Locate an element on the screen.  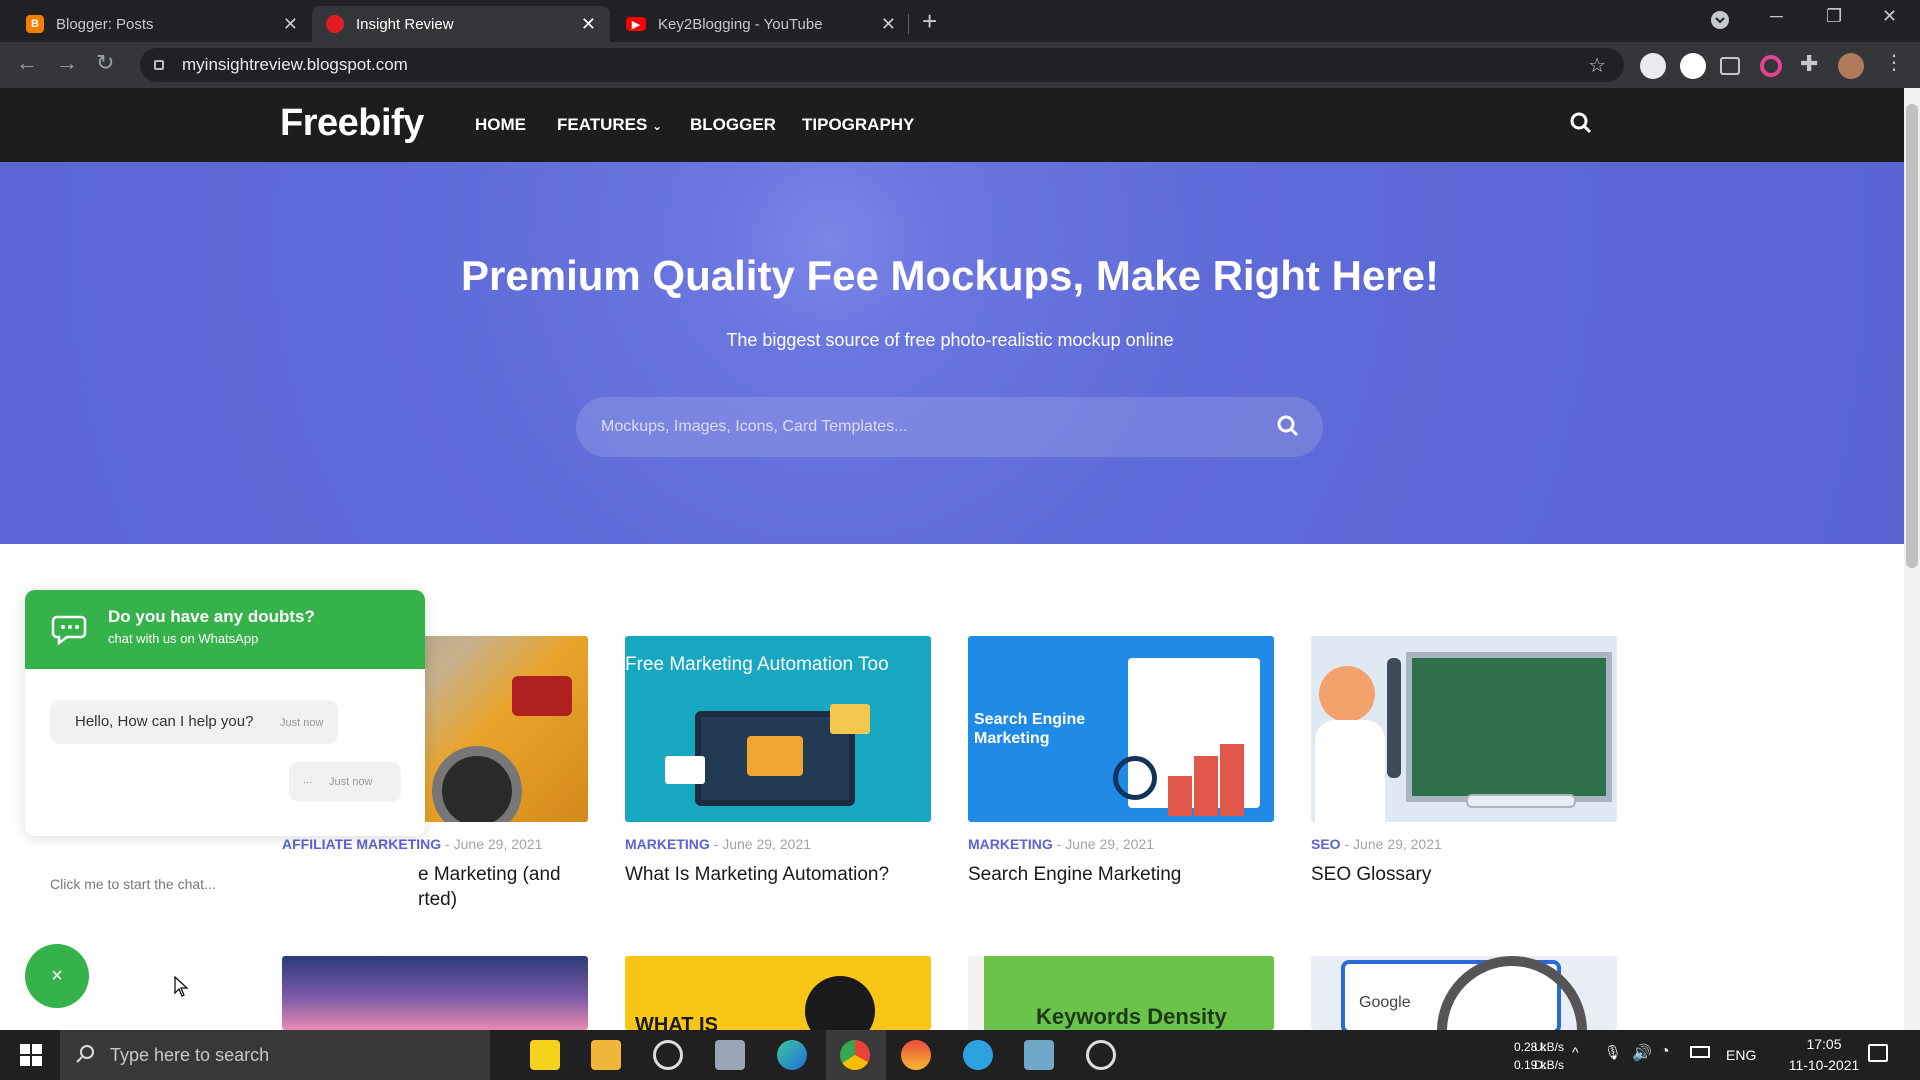
battery-icon is located at coordinates (1700, 1052).